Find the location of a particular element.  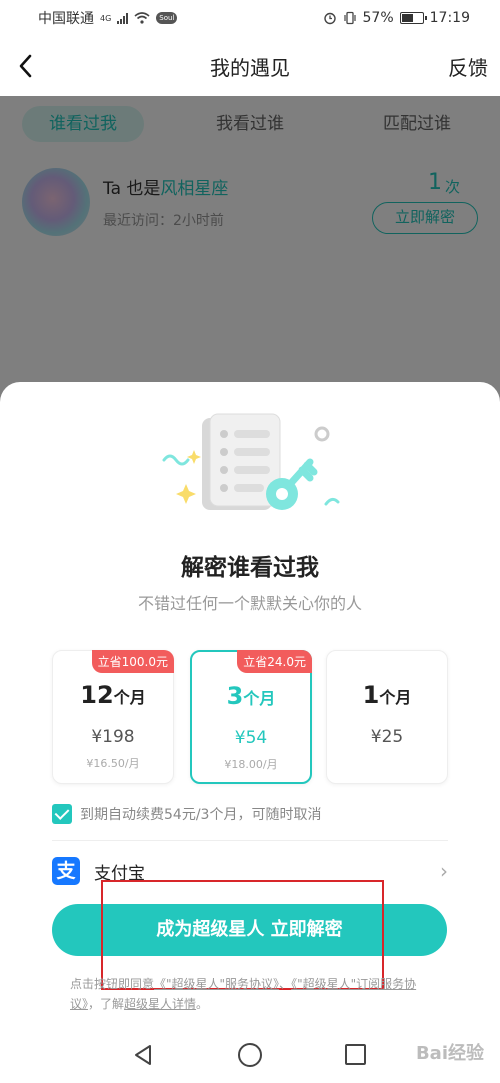

terms-mid: ，了解 is located at coordinates (106, 1004).